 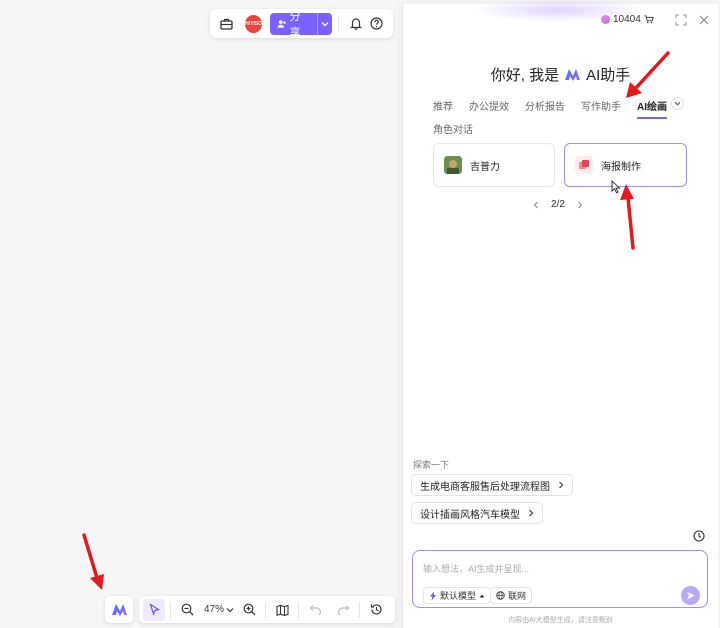 I want to click on tab-recommend: 推荐, so click(x=443, y=108).